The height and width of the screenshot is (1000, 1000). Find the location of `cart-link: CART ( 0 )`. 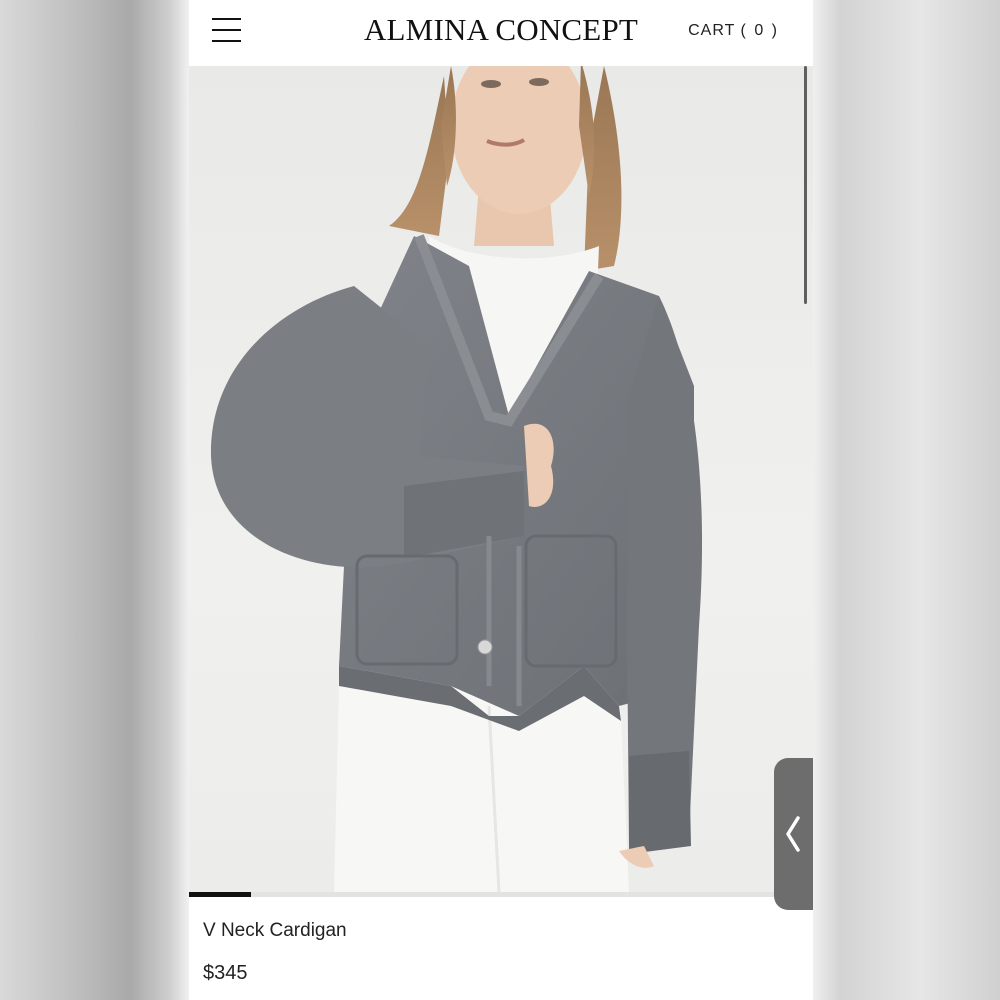

cart-link: CART ( 0 ) is located at coordinates (733, 31).